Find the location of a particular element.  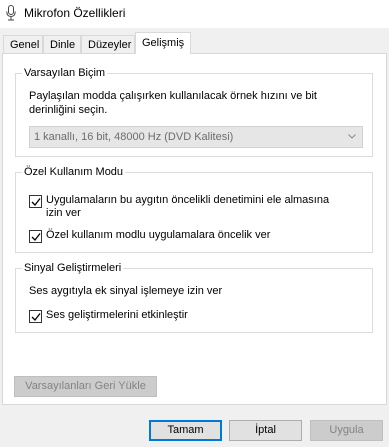

microphone-icon is located at coordinates (11, 13).